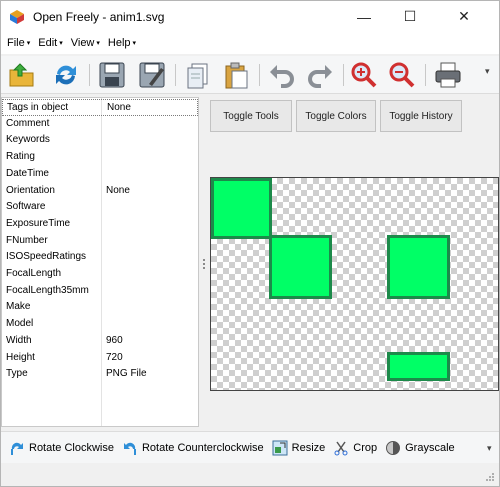 The width and height of the screenshot is (500, 487). What do you see at coordinates (114, 340) in the screenshot?
I see `property-value: 960` at bounding box center [114, 340].